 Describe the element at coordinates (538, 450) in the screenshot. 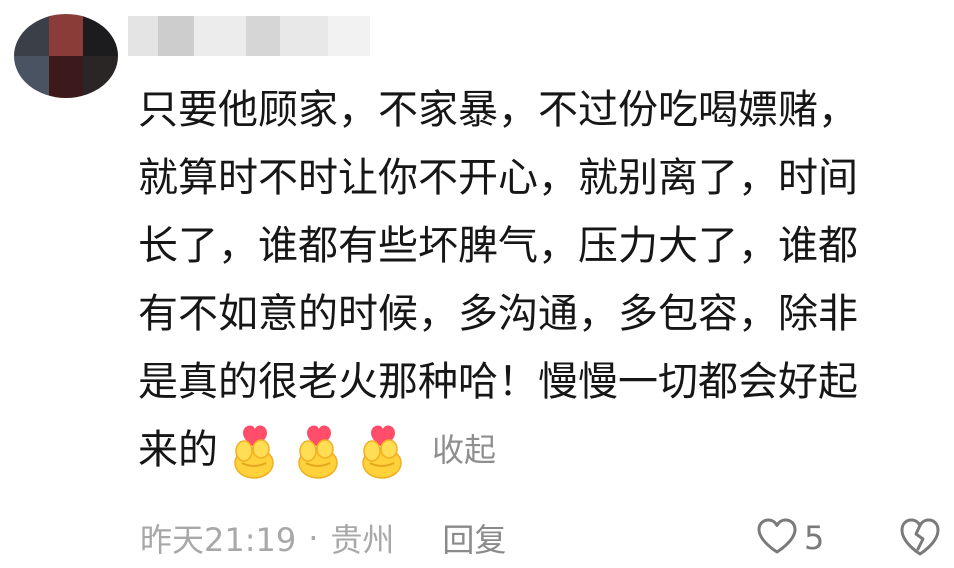

I see `comment-last-line: 来的 收起` at that location.